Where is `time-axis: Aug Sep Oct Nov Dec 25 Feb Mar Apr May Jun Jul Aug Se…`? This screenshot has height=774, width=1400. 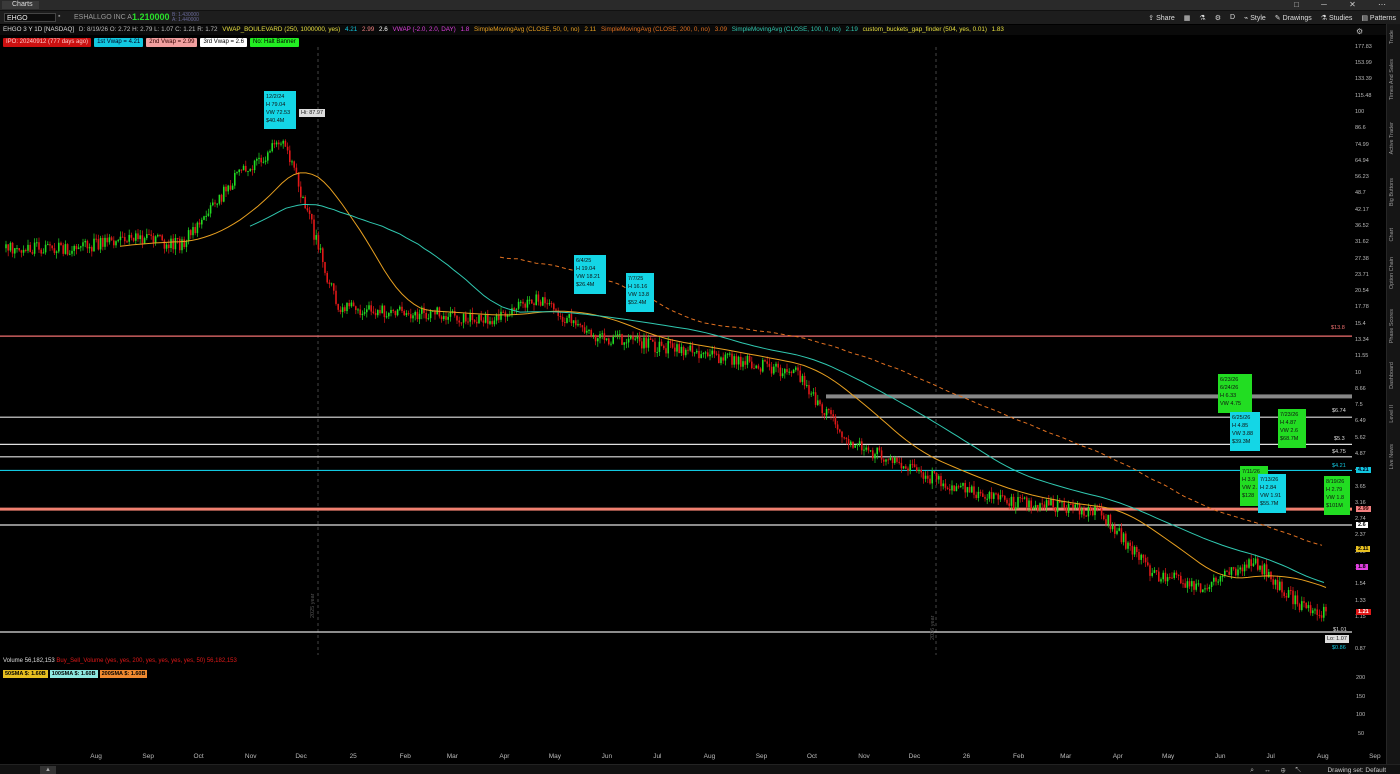 time-axis: Aug Sep Oct Nov Dec 25 Feb Mar Apr May Jun Jul Aug Se… is located at coordinates (690, 758).